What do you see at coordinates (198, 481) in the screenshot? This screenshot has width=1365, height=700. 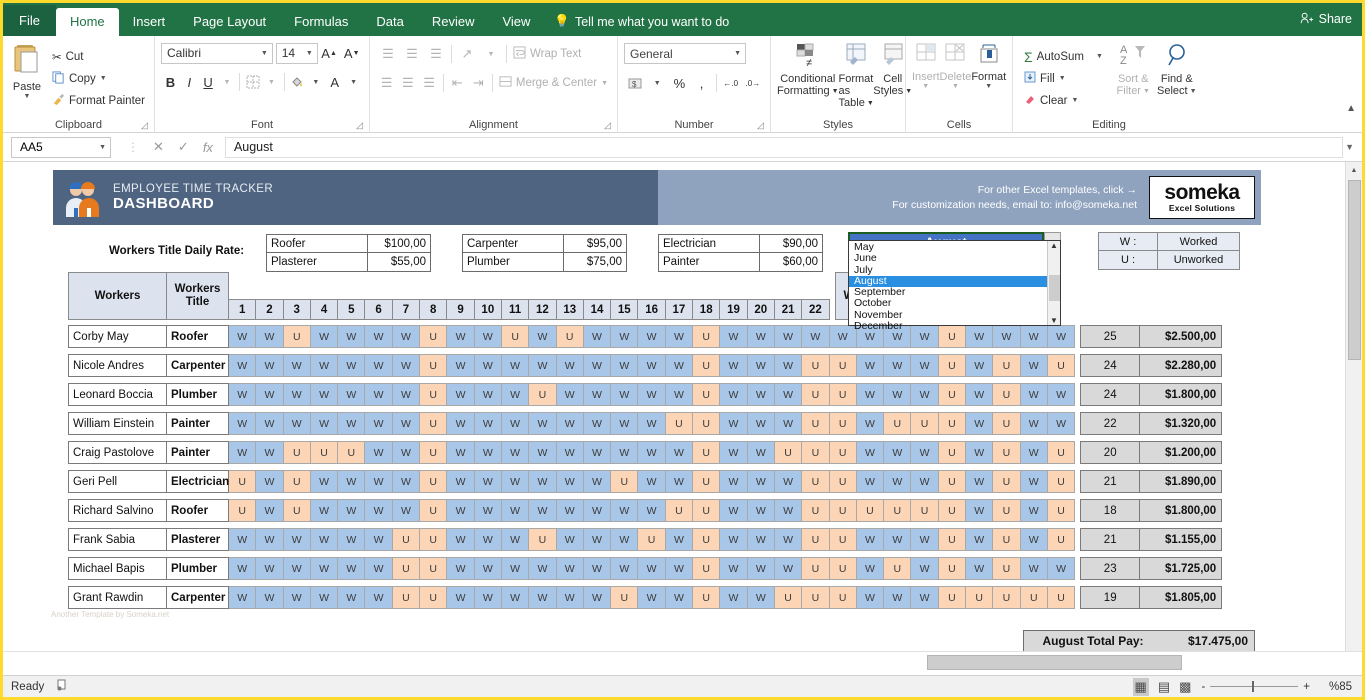 I see `worker-title: Electrician` at bounding box center [198, 481].